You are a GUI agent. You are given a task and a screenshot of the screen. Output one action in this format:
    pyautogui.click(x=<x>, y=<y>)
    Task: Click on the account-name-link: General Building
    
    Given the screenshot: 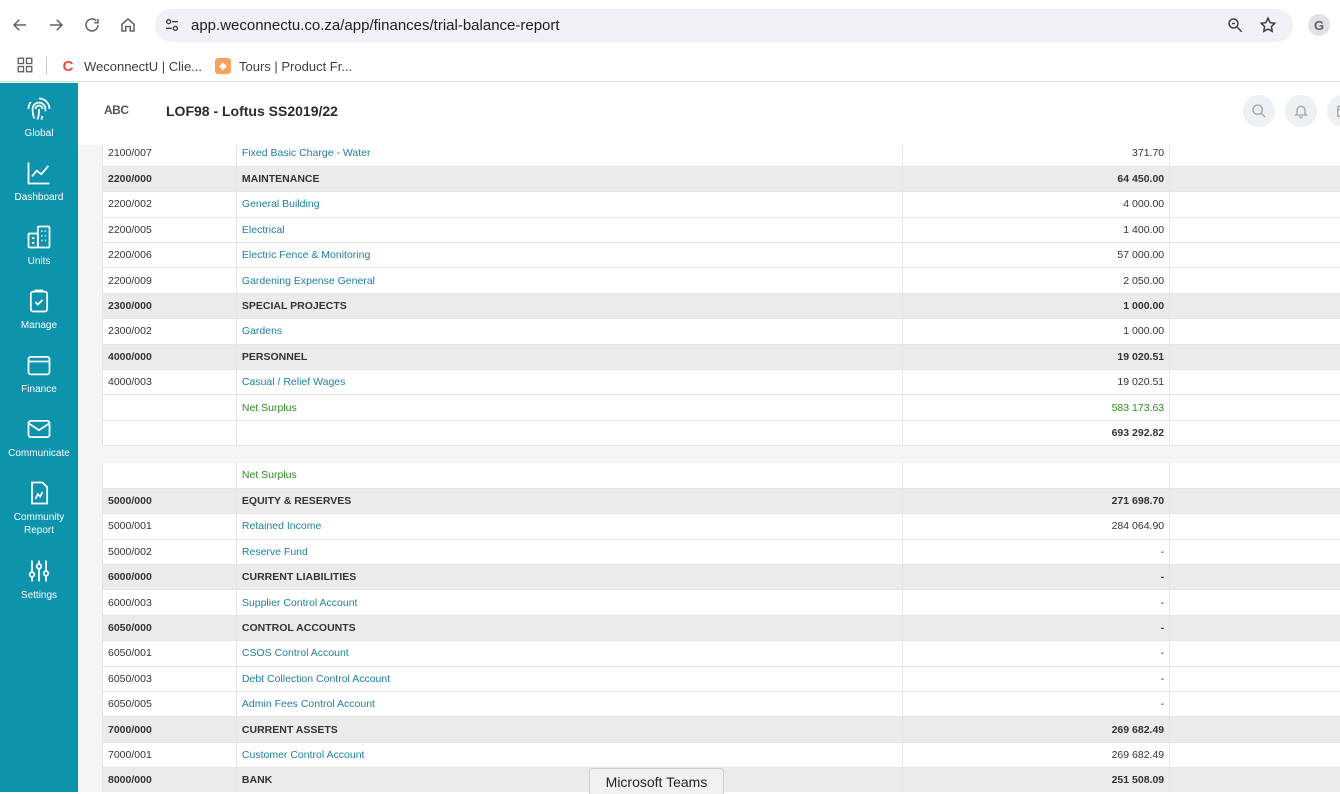 What is the action you would take?
    pyautogui.click(x=569, y=204)
    